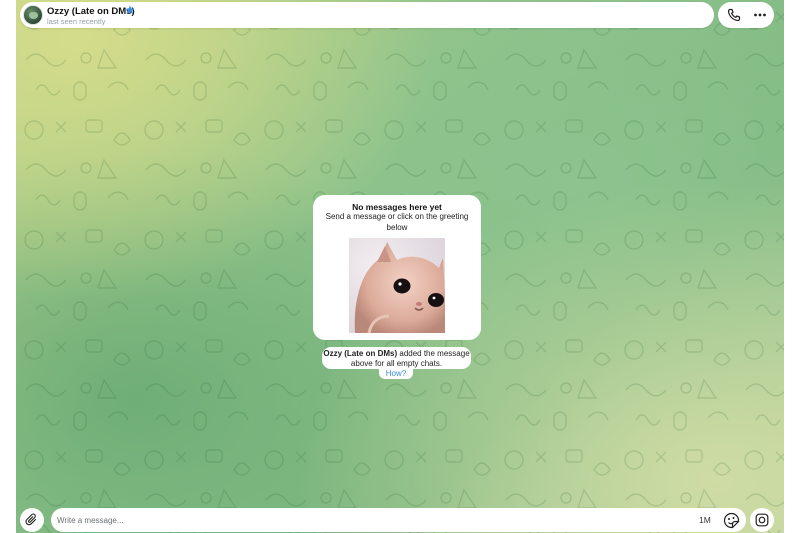 Image resolution: width=800 pixels, height=533 pixels. I want to click on how-link-container: How?, so click(396, 373).